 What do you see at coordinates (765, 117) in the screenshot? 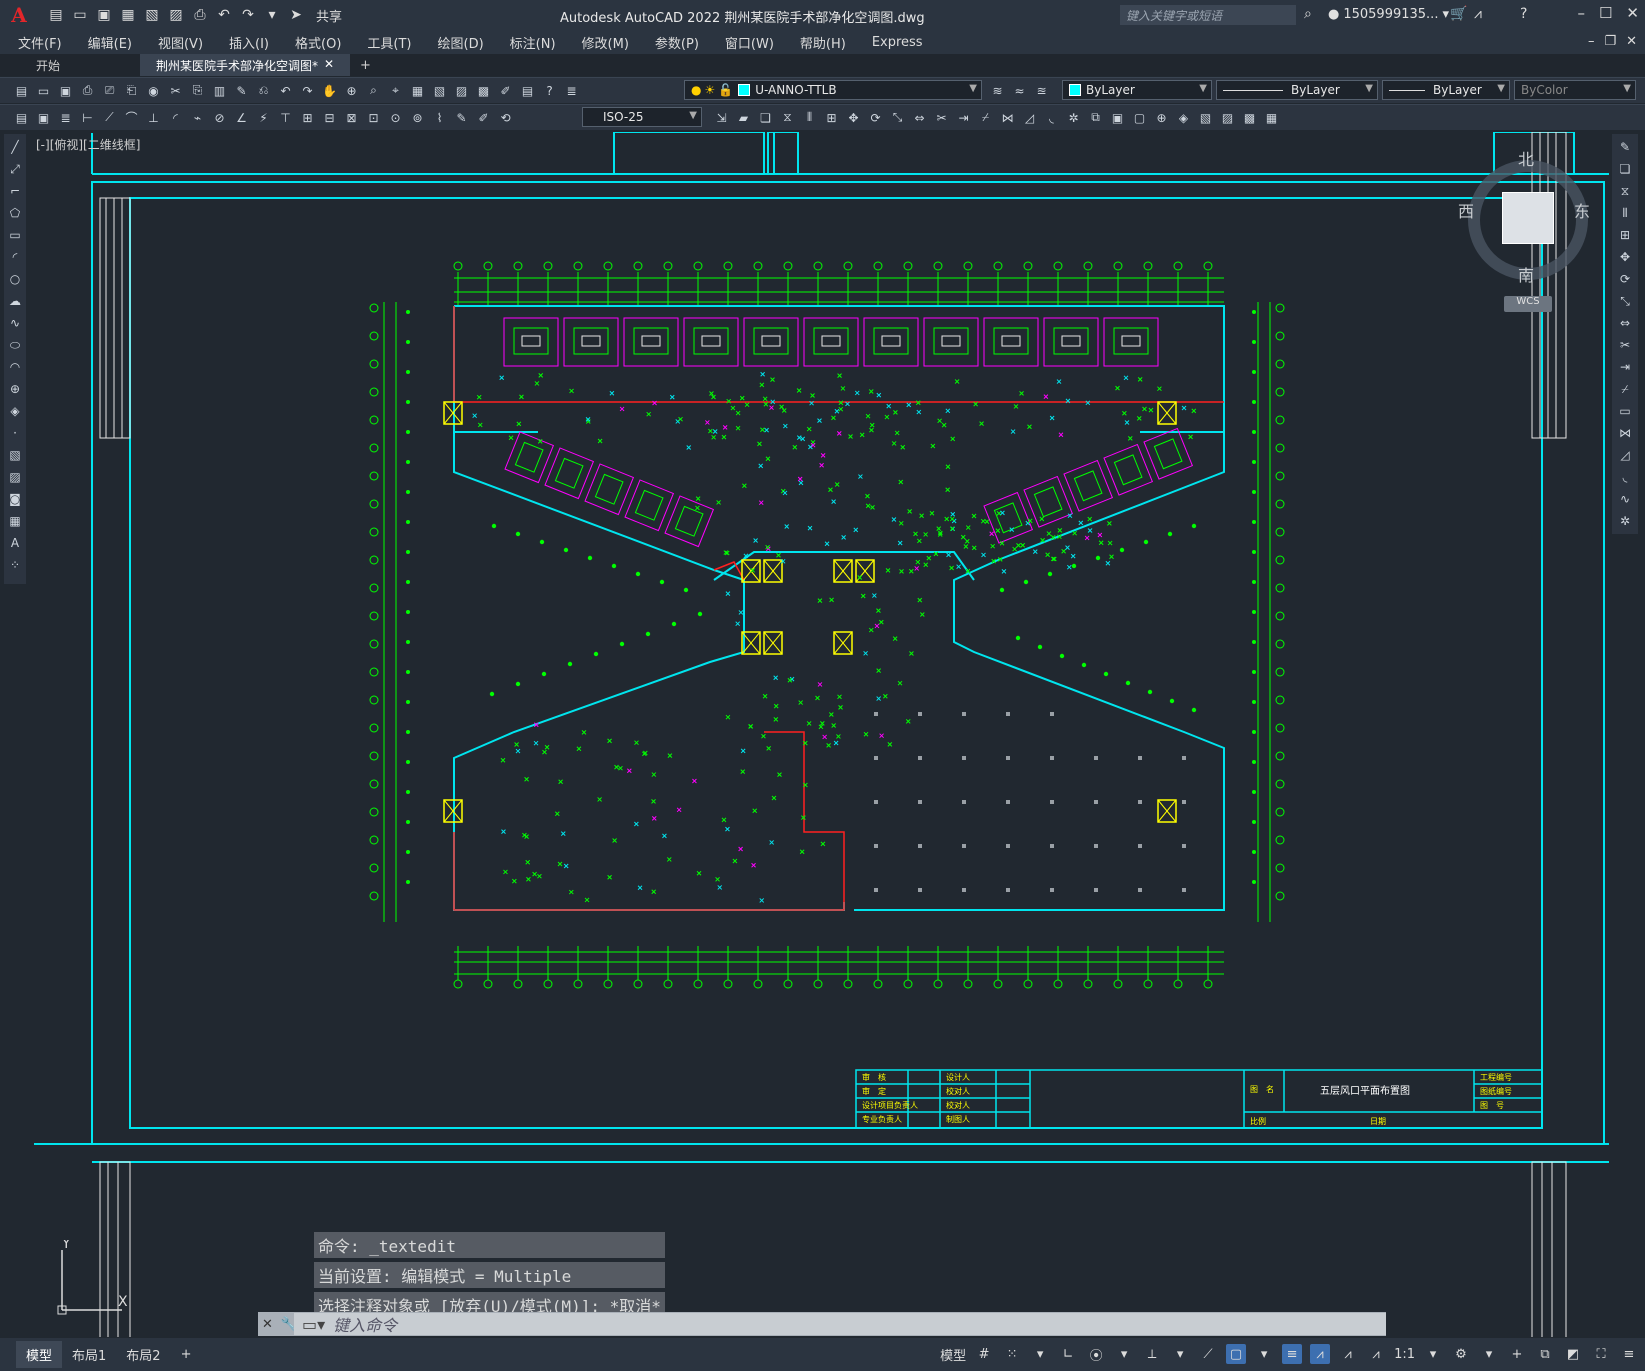
I see `copy-object-icon: ❏` at bounding box center [765, 117].